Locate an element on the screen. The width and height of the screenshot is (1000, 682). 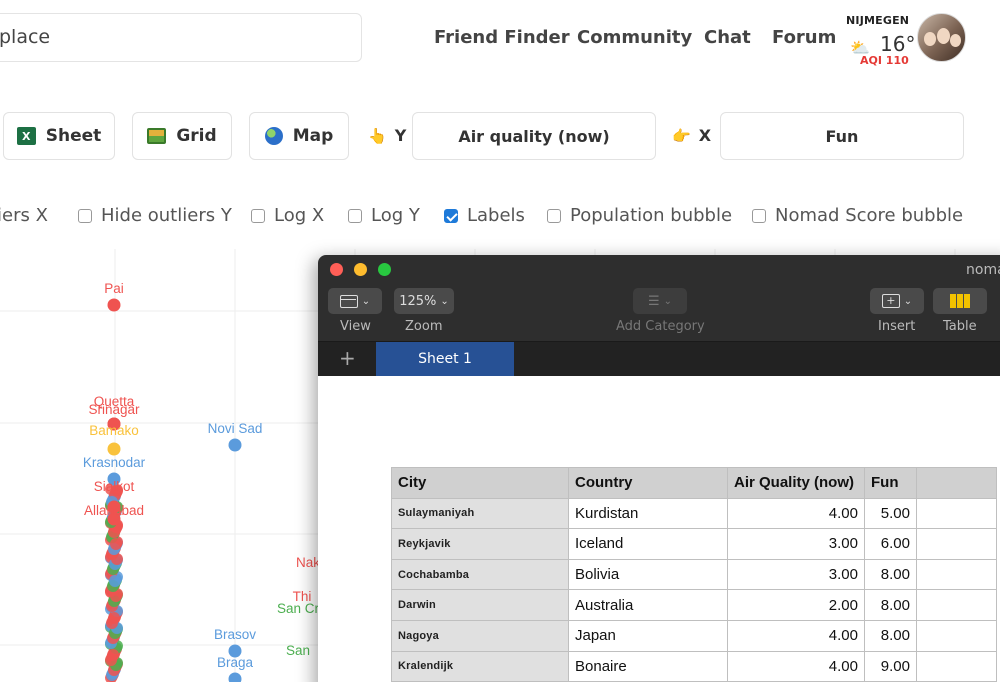
column-header: Fun is located at coordinates (890, 483).